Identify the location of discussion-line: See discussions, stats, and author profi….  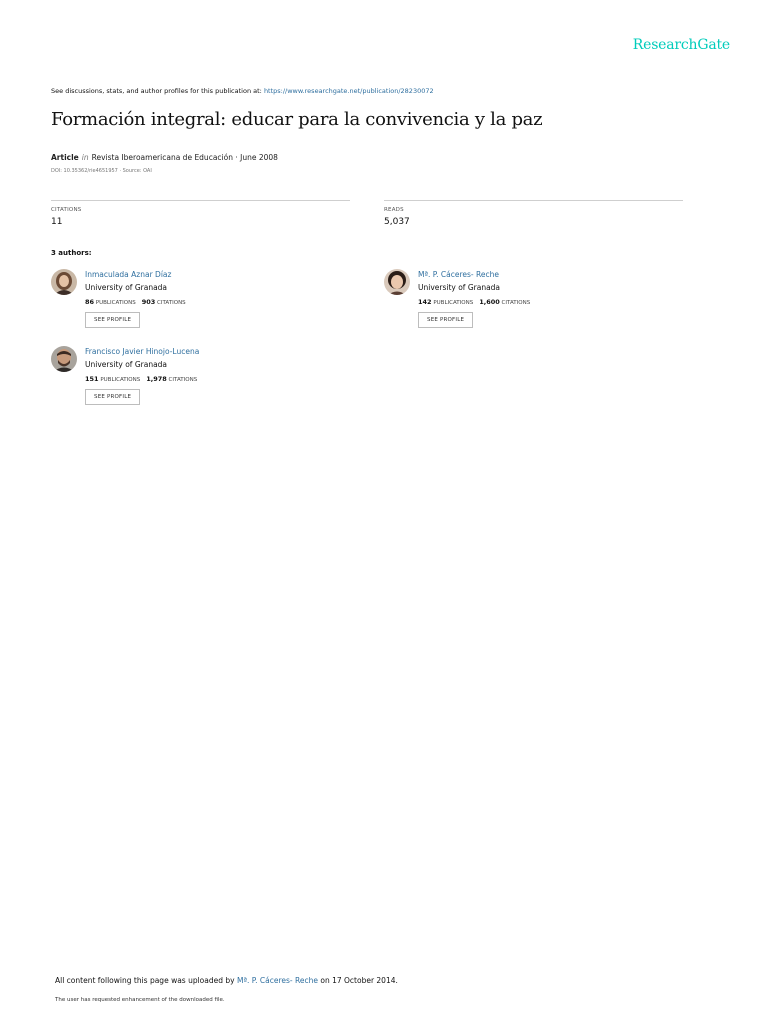
(242, 91).